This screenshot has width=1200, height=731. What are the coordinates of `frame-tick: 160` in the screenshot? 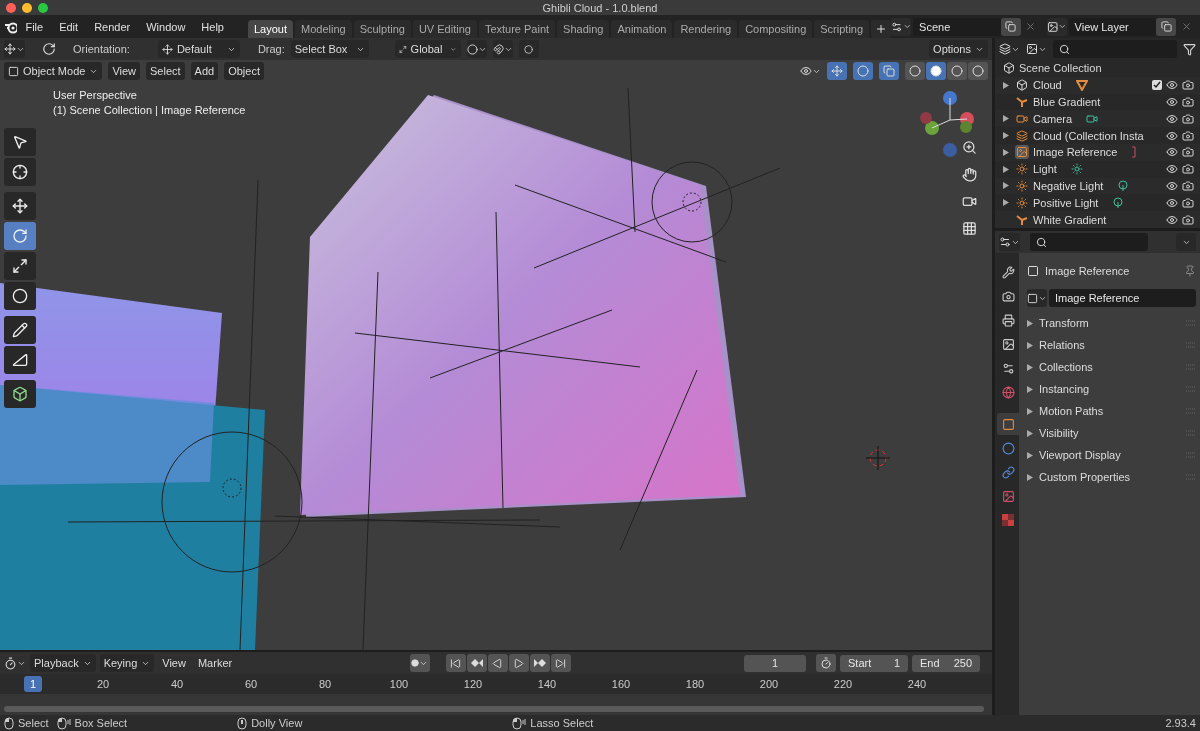 It's located at (621, 684).